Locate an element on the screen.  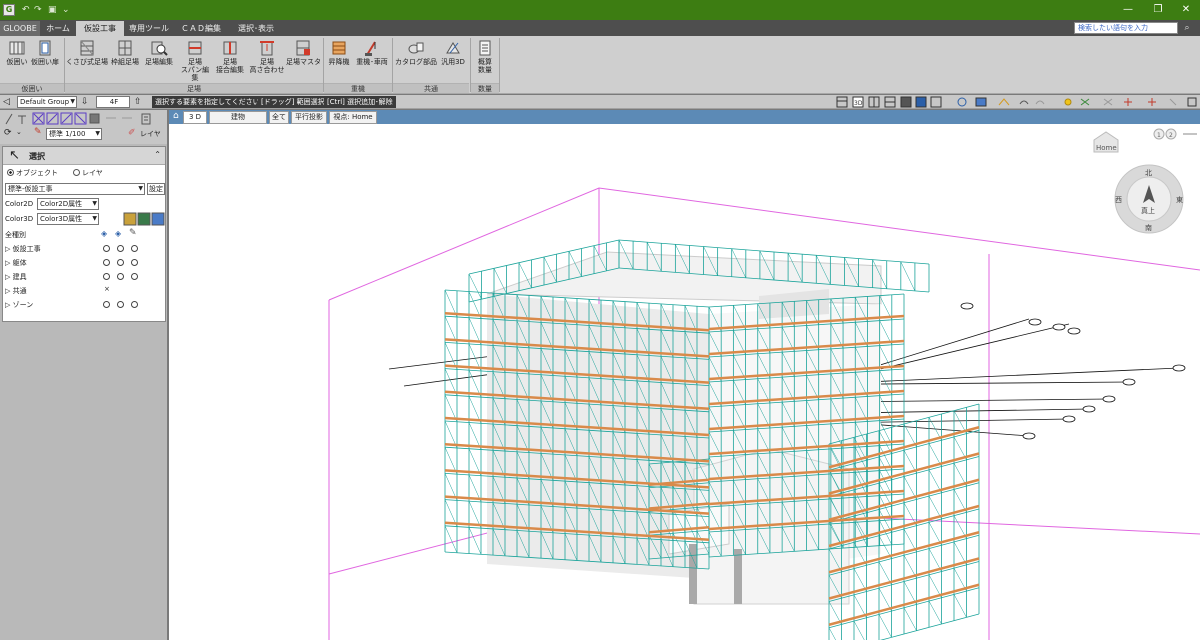
mode-layer-radio: レイヤ is located at coordinates (88, 173).